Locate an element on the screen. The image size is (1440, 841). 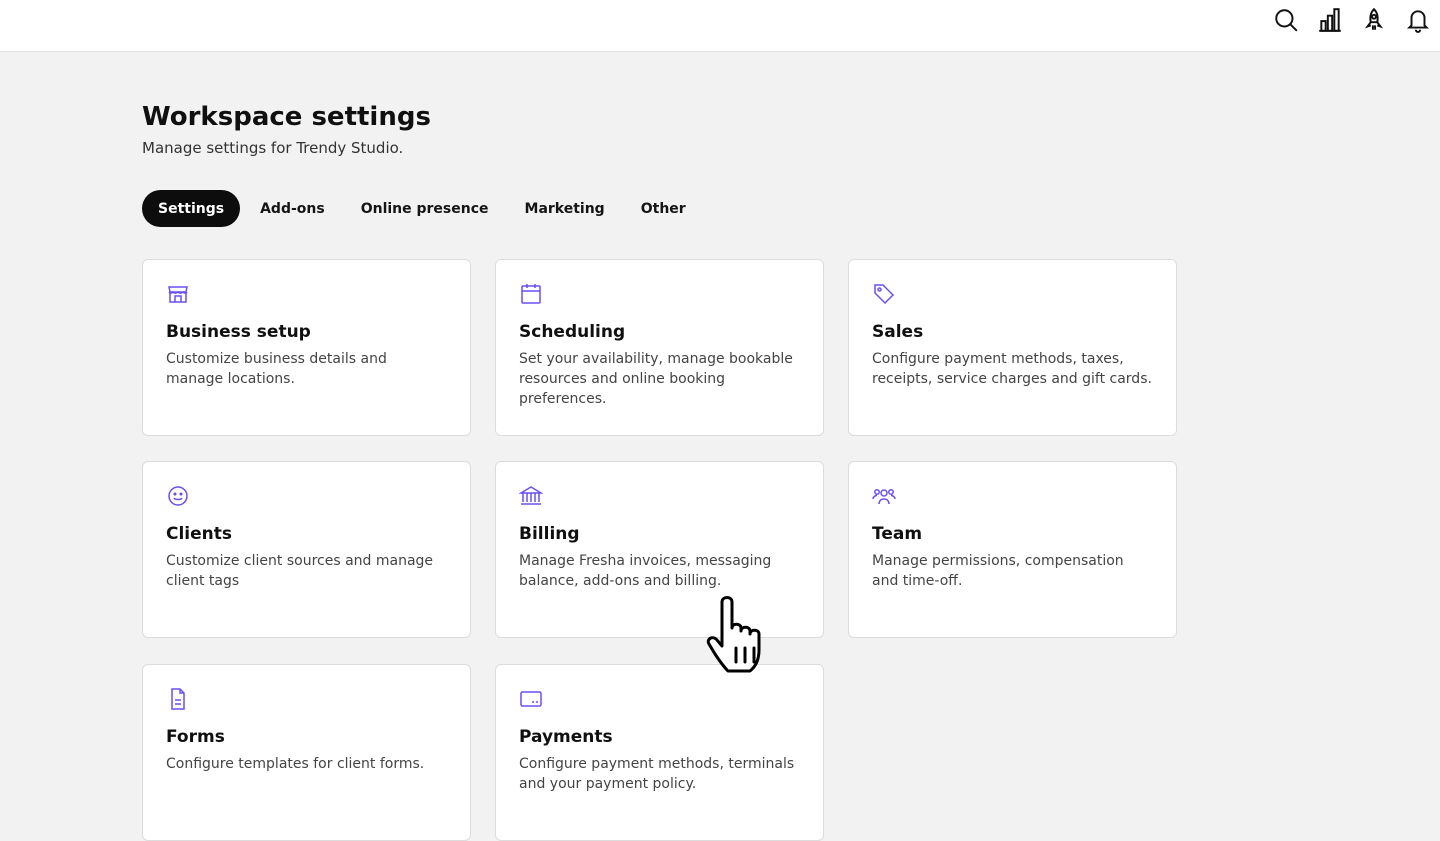
top-bar is located at coordinates (720, 26).